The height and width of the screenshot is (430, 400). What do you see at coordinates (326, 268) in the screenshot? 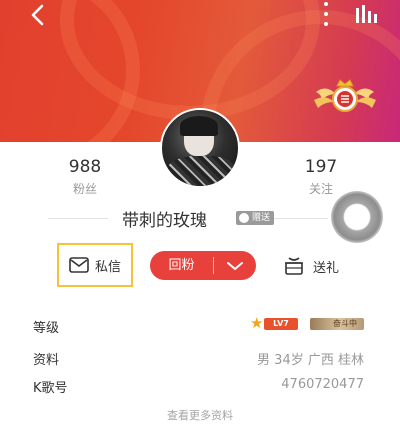
I see `send-gift-label: 送礼` at bounding box center [326, 268].